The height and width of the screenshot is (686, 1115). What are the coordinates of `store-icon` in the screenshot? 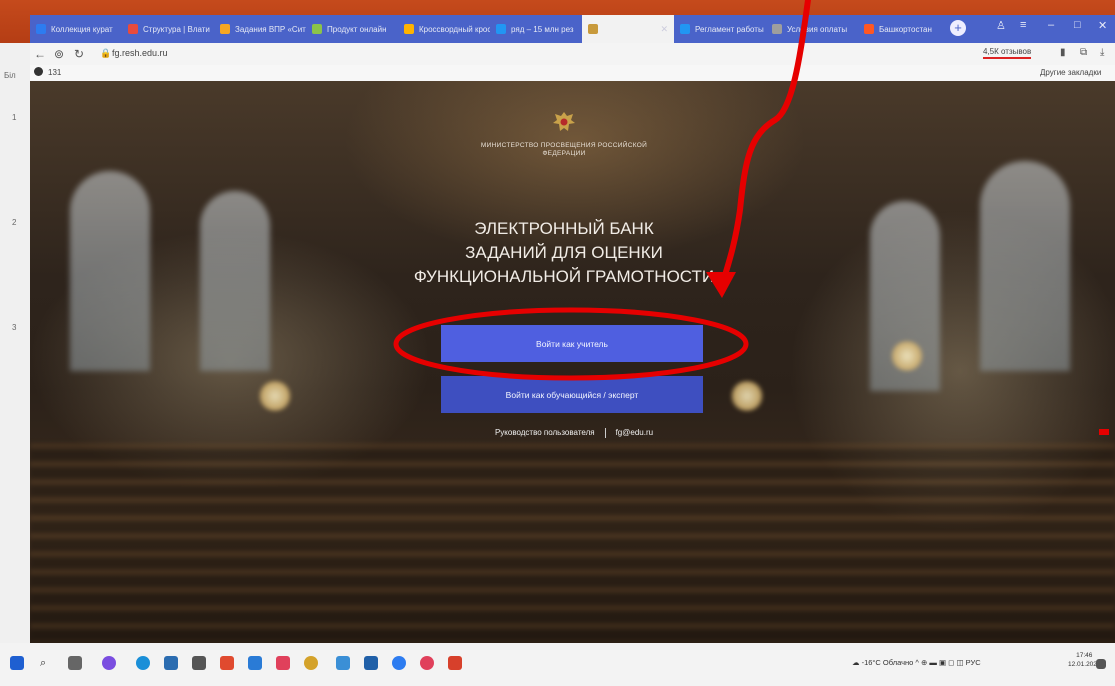 It's located at (171, 663).